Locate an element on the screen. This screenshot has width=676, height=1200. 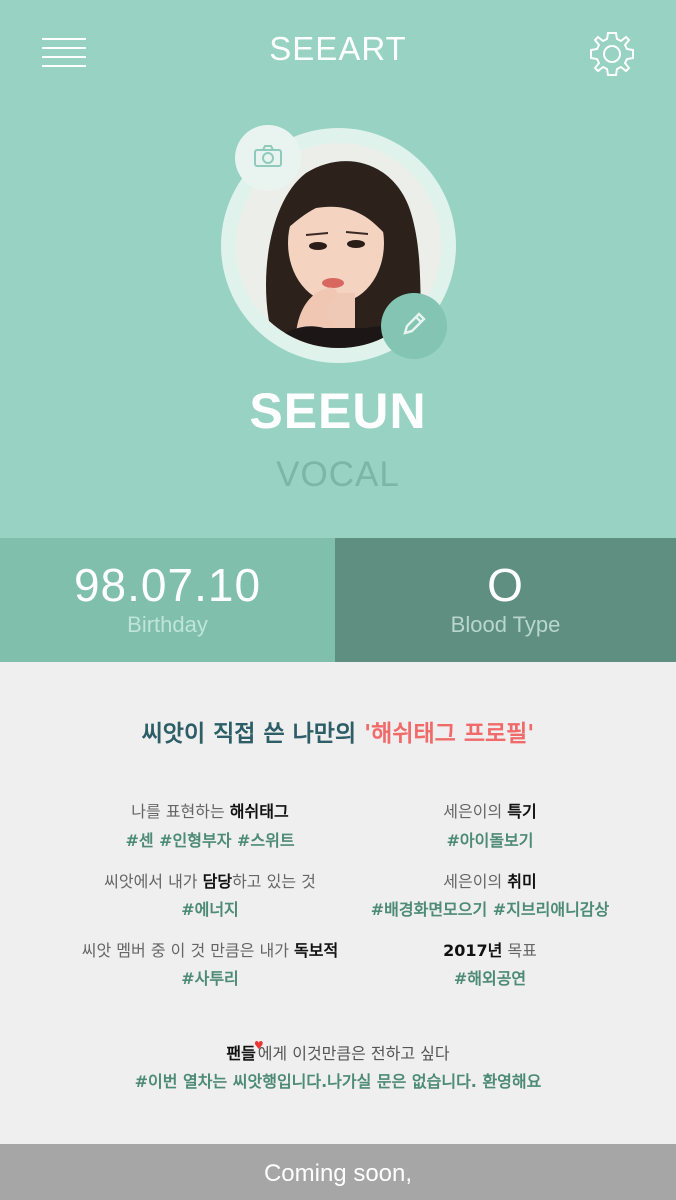
blood-type-value: O is located at coordinates (505, 585).